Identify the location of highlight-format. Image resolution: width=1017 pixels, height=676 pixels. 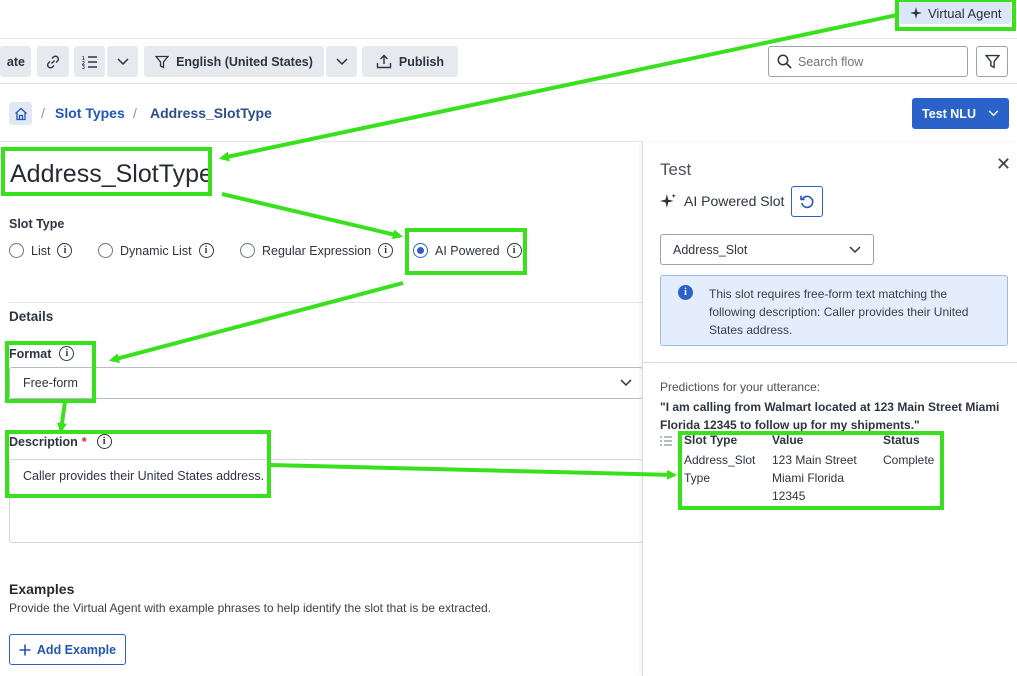
(50, 372).